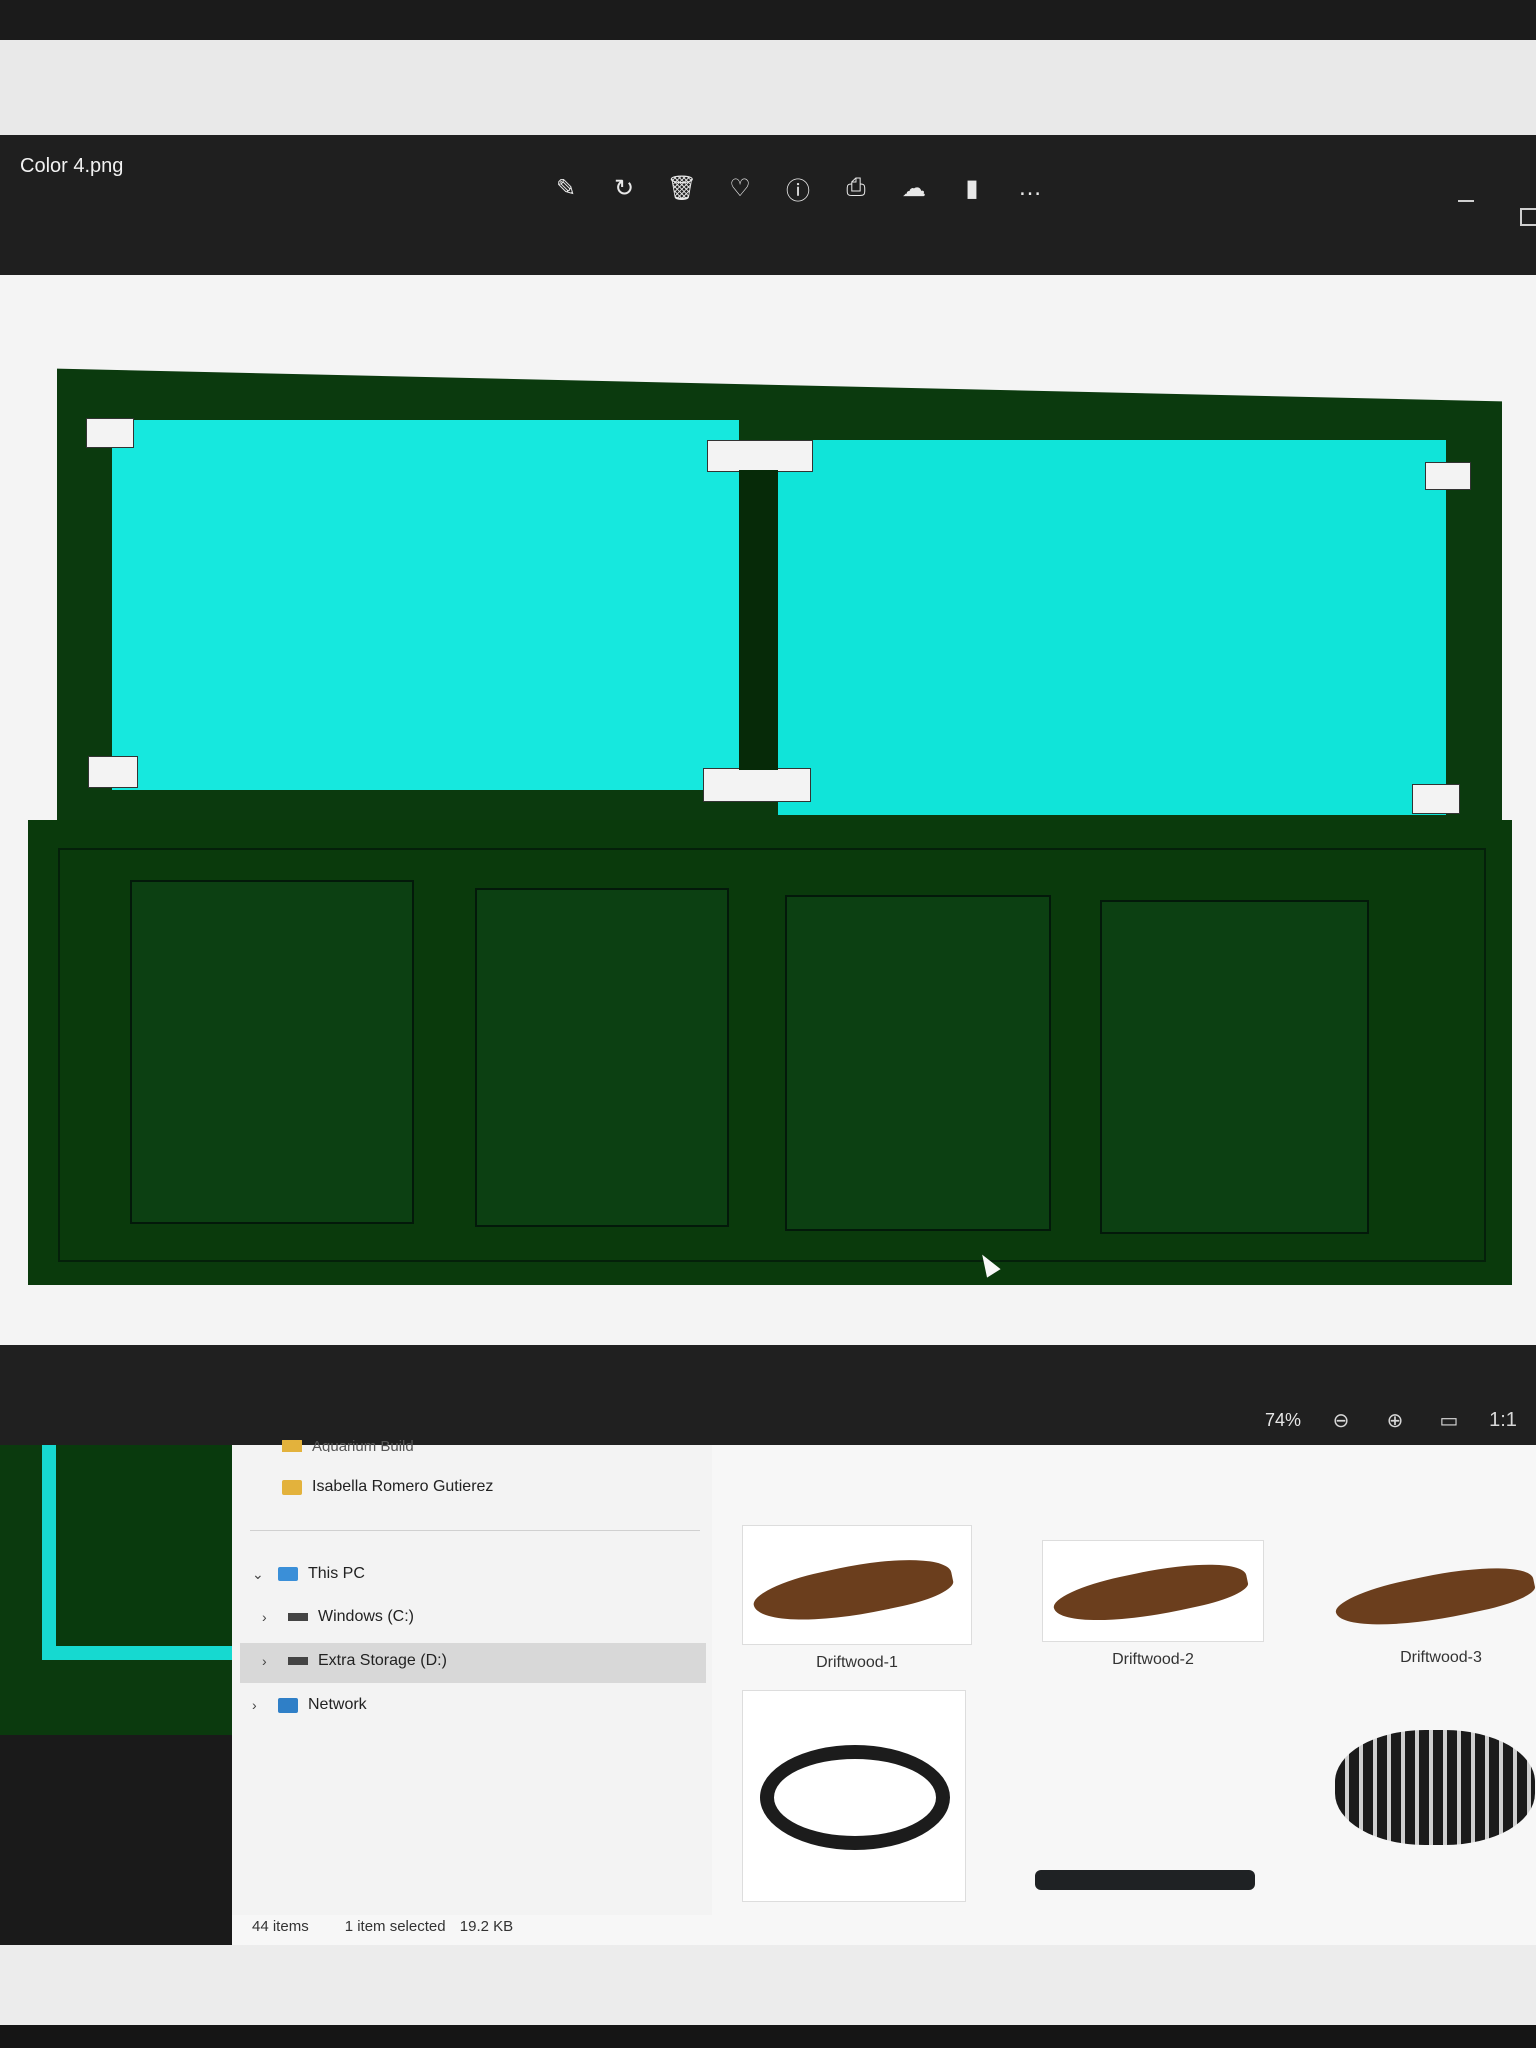 The width and height of the screenshot is (1536, 2048). Describe the element at coordinates (72, 166) in the screenshot. I see `file-title: Color 4.png` at that location.